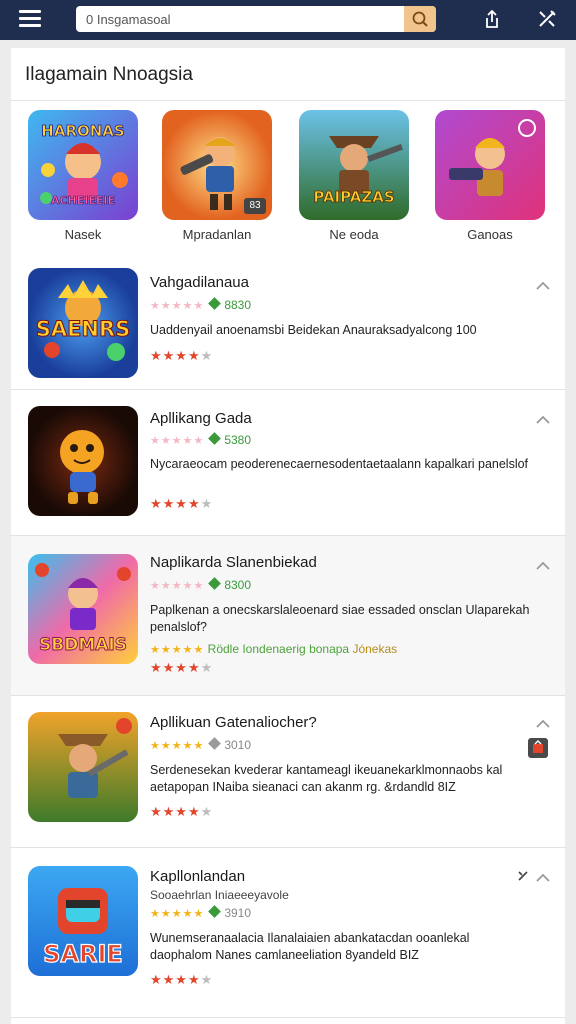 The width and height of the screenshot is (576, 1024). What do you see at coordinates (199, 282) in the screenshot?
I see `app-name: Vahgadilanaua` at bounding box center [199, 282].